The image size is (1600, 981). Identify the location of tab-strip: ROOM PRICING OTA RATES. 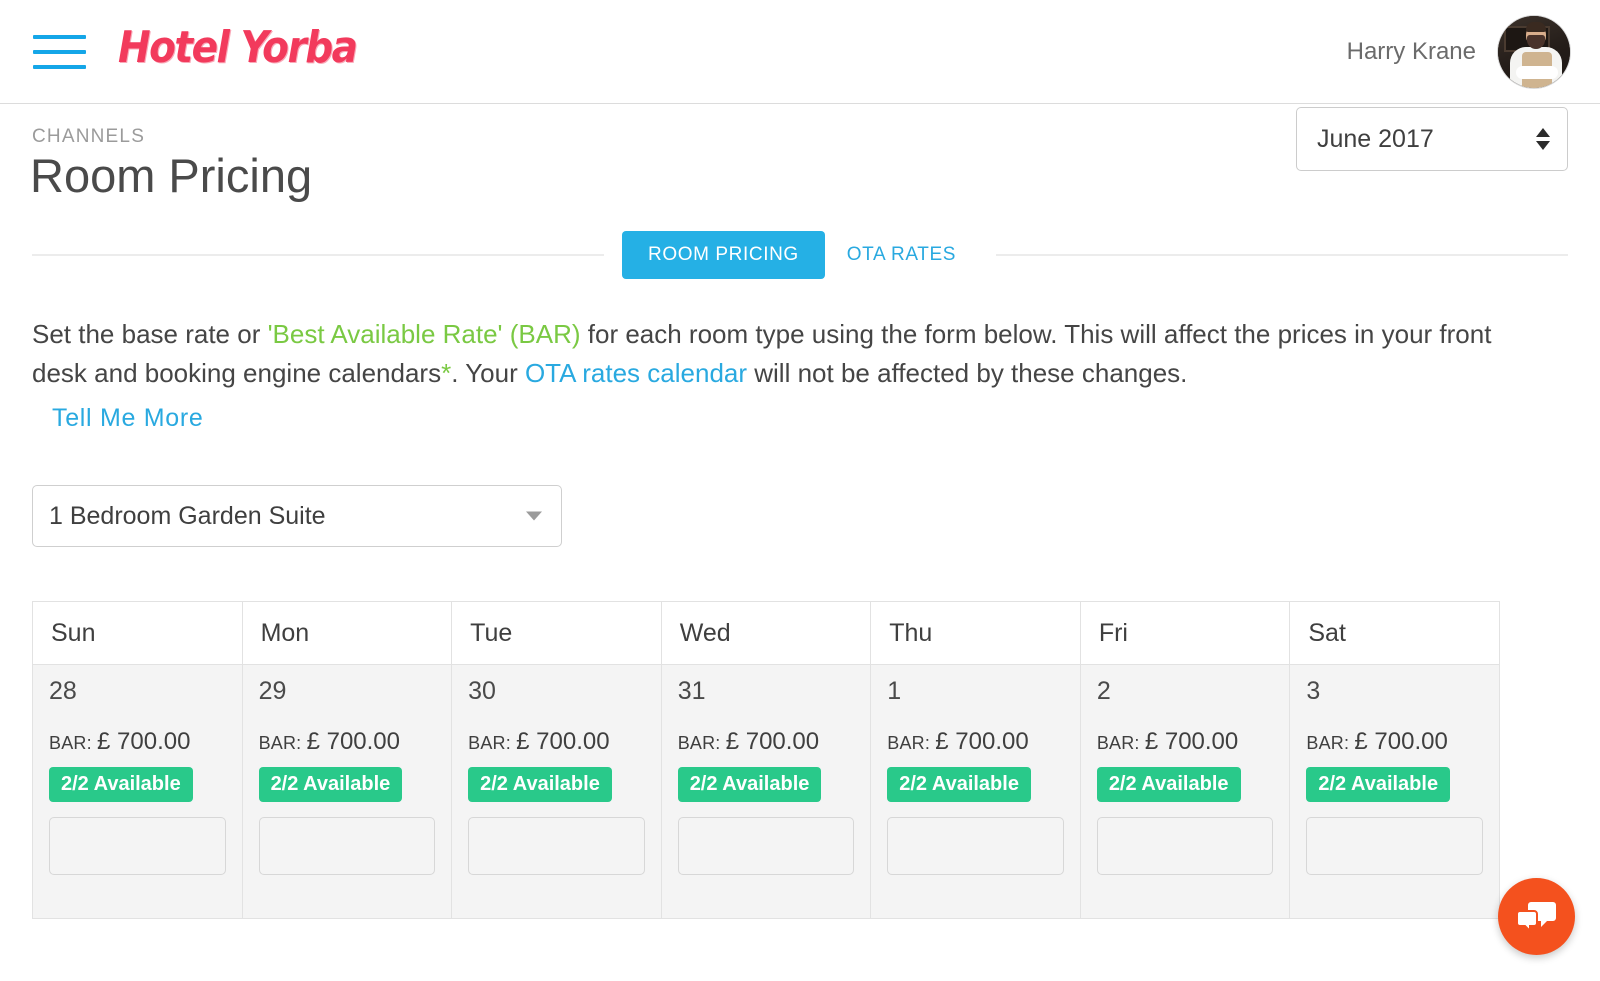
(800, 254).